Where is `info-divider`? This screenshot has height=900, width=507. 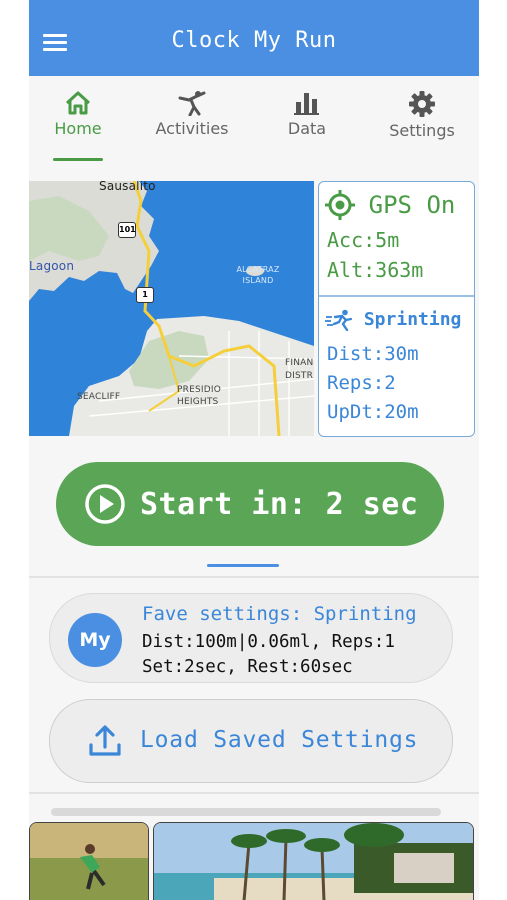
info-divider is located at coordinates (396, 296).